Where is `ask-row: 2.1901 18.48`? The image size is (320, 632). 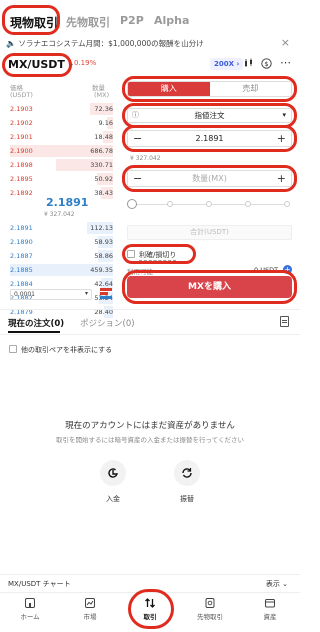 ask-row: 2.1901 18.48 is located at coordinates (61, 137).